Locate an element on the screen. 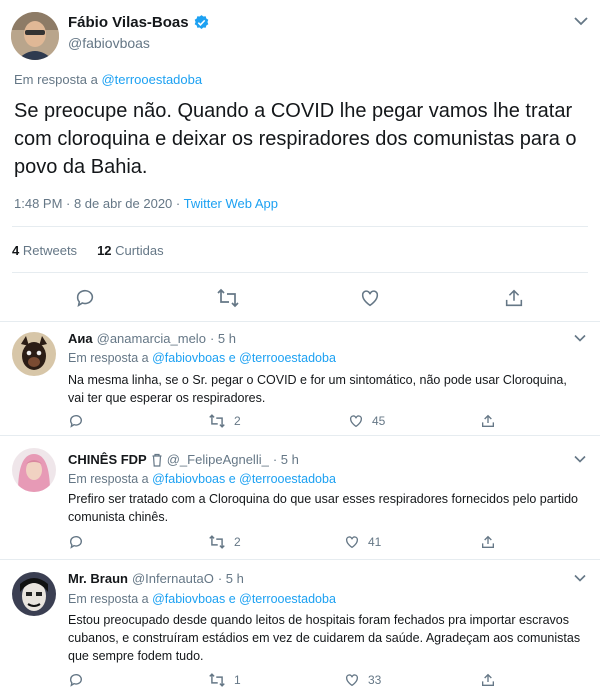  reply-author-name: Аиа is located at coordinates (80, 338).